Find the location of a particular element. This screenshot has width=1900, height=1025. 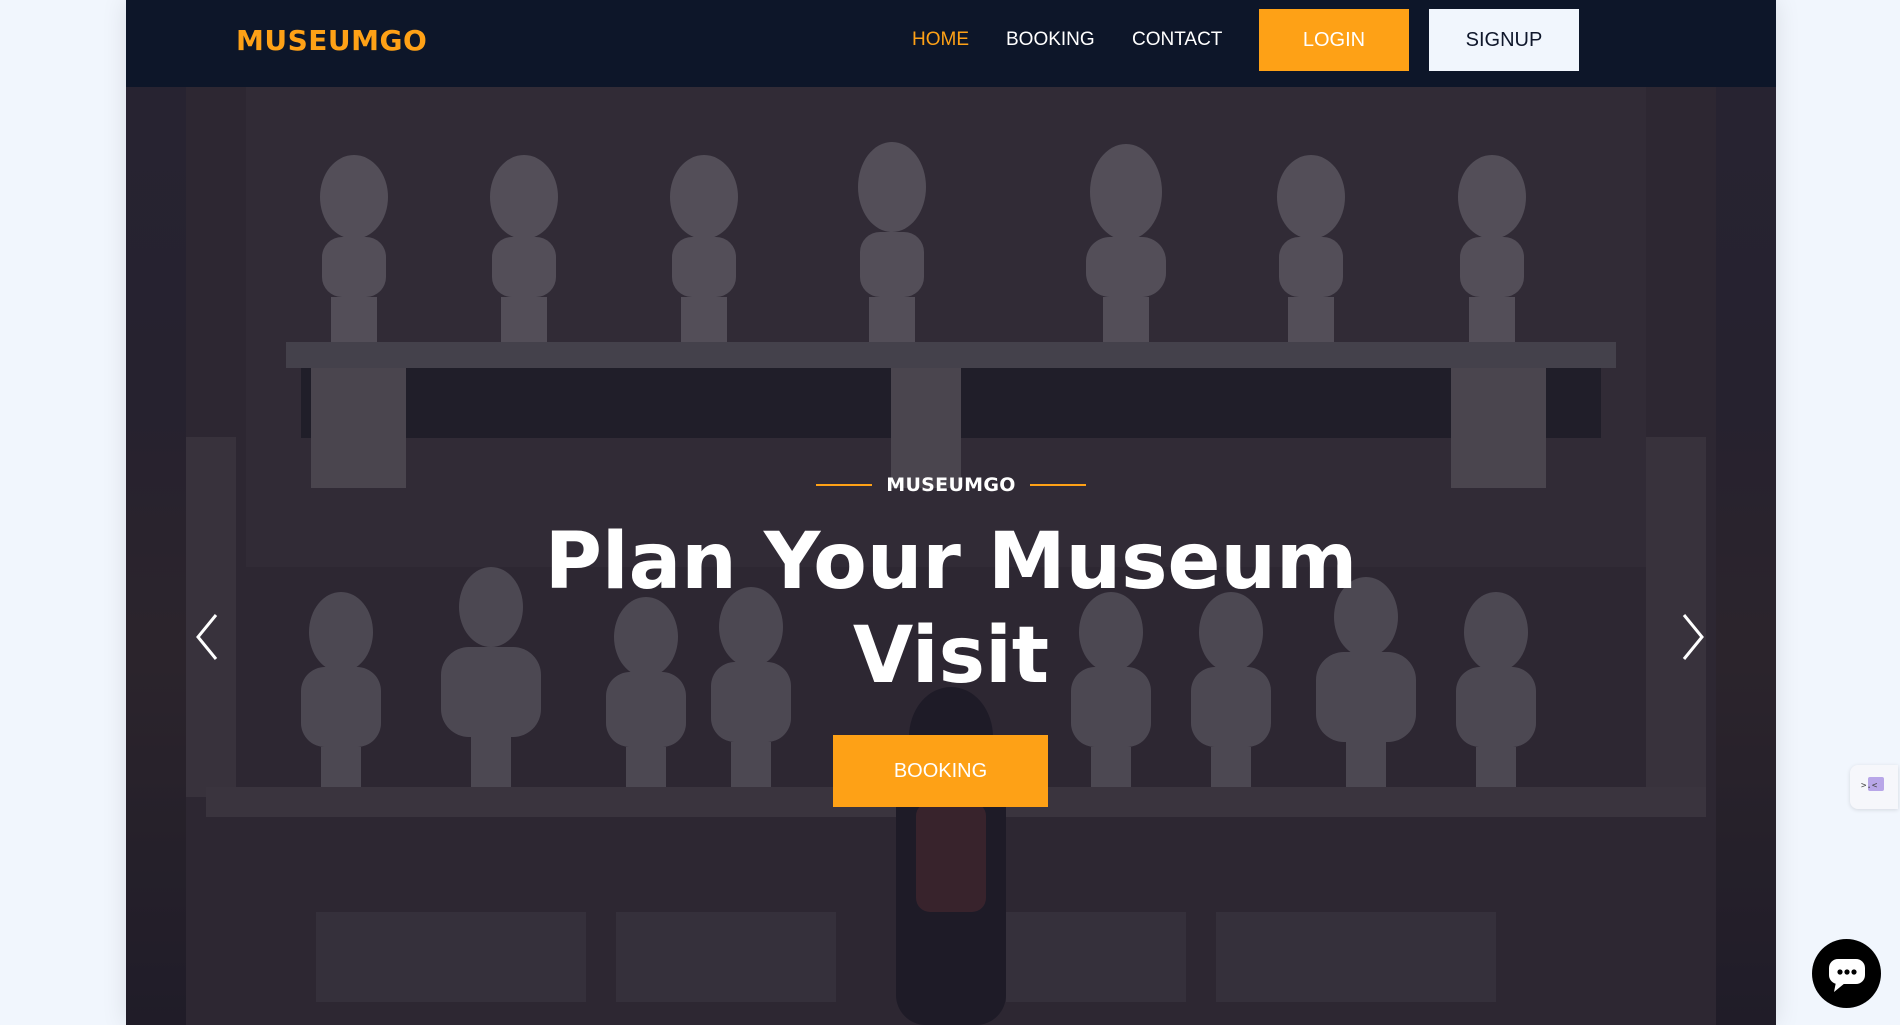

subtitle-divider-right is located at coordinates (1057, 485).